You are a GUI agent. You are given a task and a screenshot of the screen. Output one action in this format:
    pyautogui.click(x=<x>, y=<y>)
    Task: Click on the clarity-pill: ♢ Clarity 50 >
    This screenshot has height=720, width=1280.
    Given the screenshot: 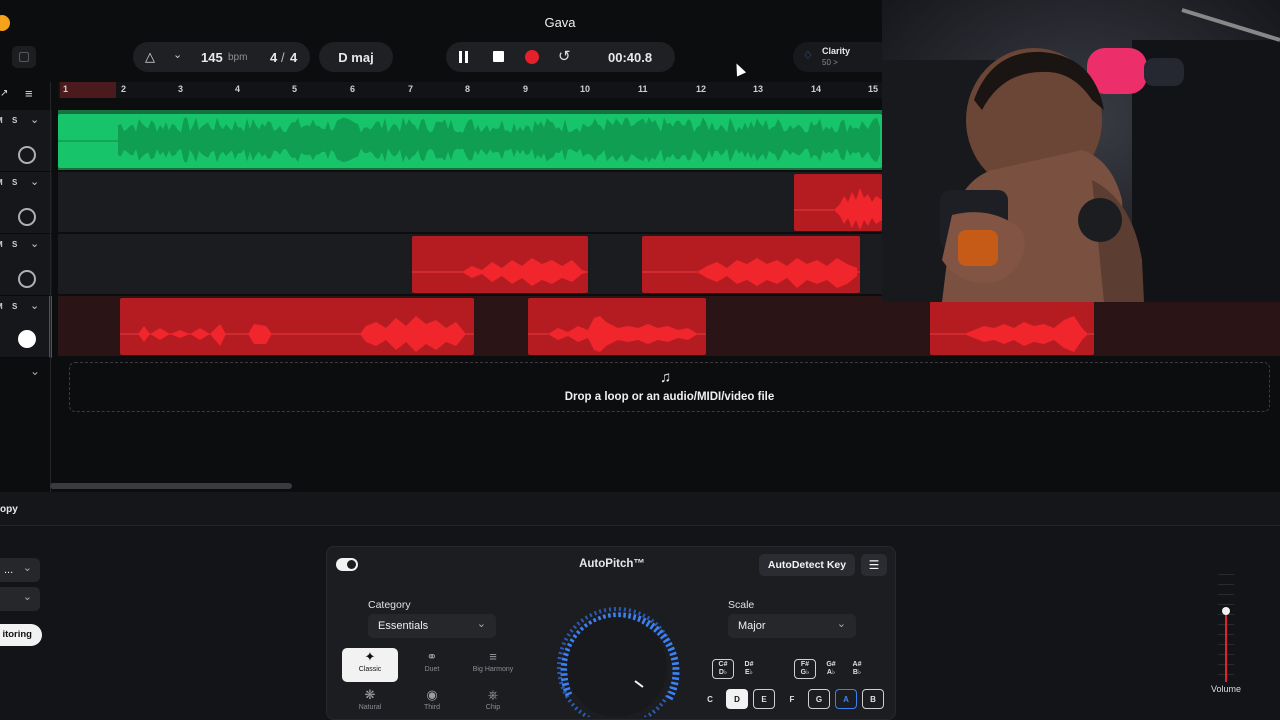 What is the action you would take?
    pyautogui.click(x=843, y=57)
    